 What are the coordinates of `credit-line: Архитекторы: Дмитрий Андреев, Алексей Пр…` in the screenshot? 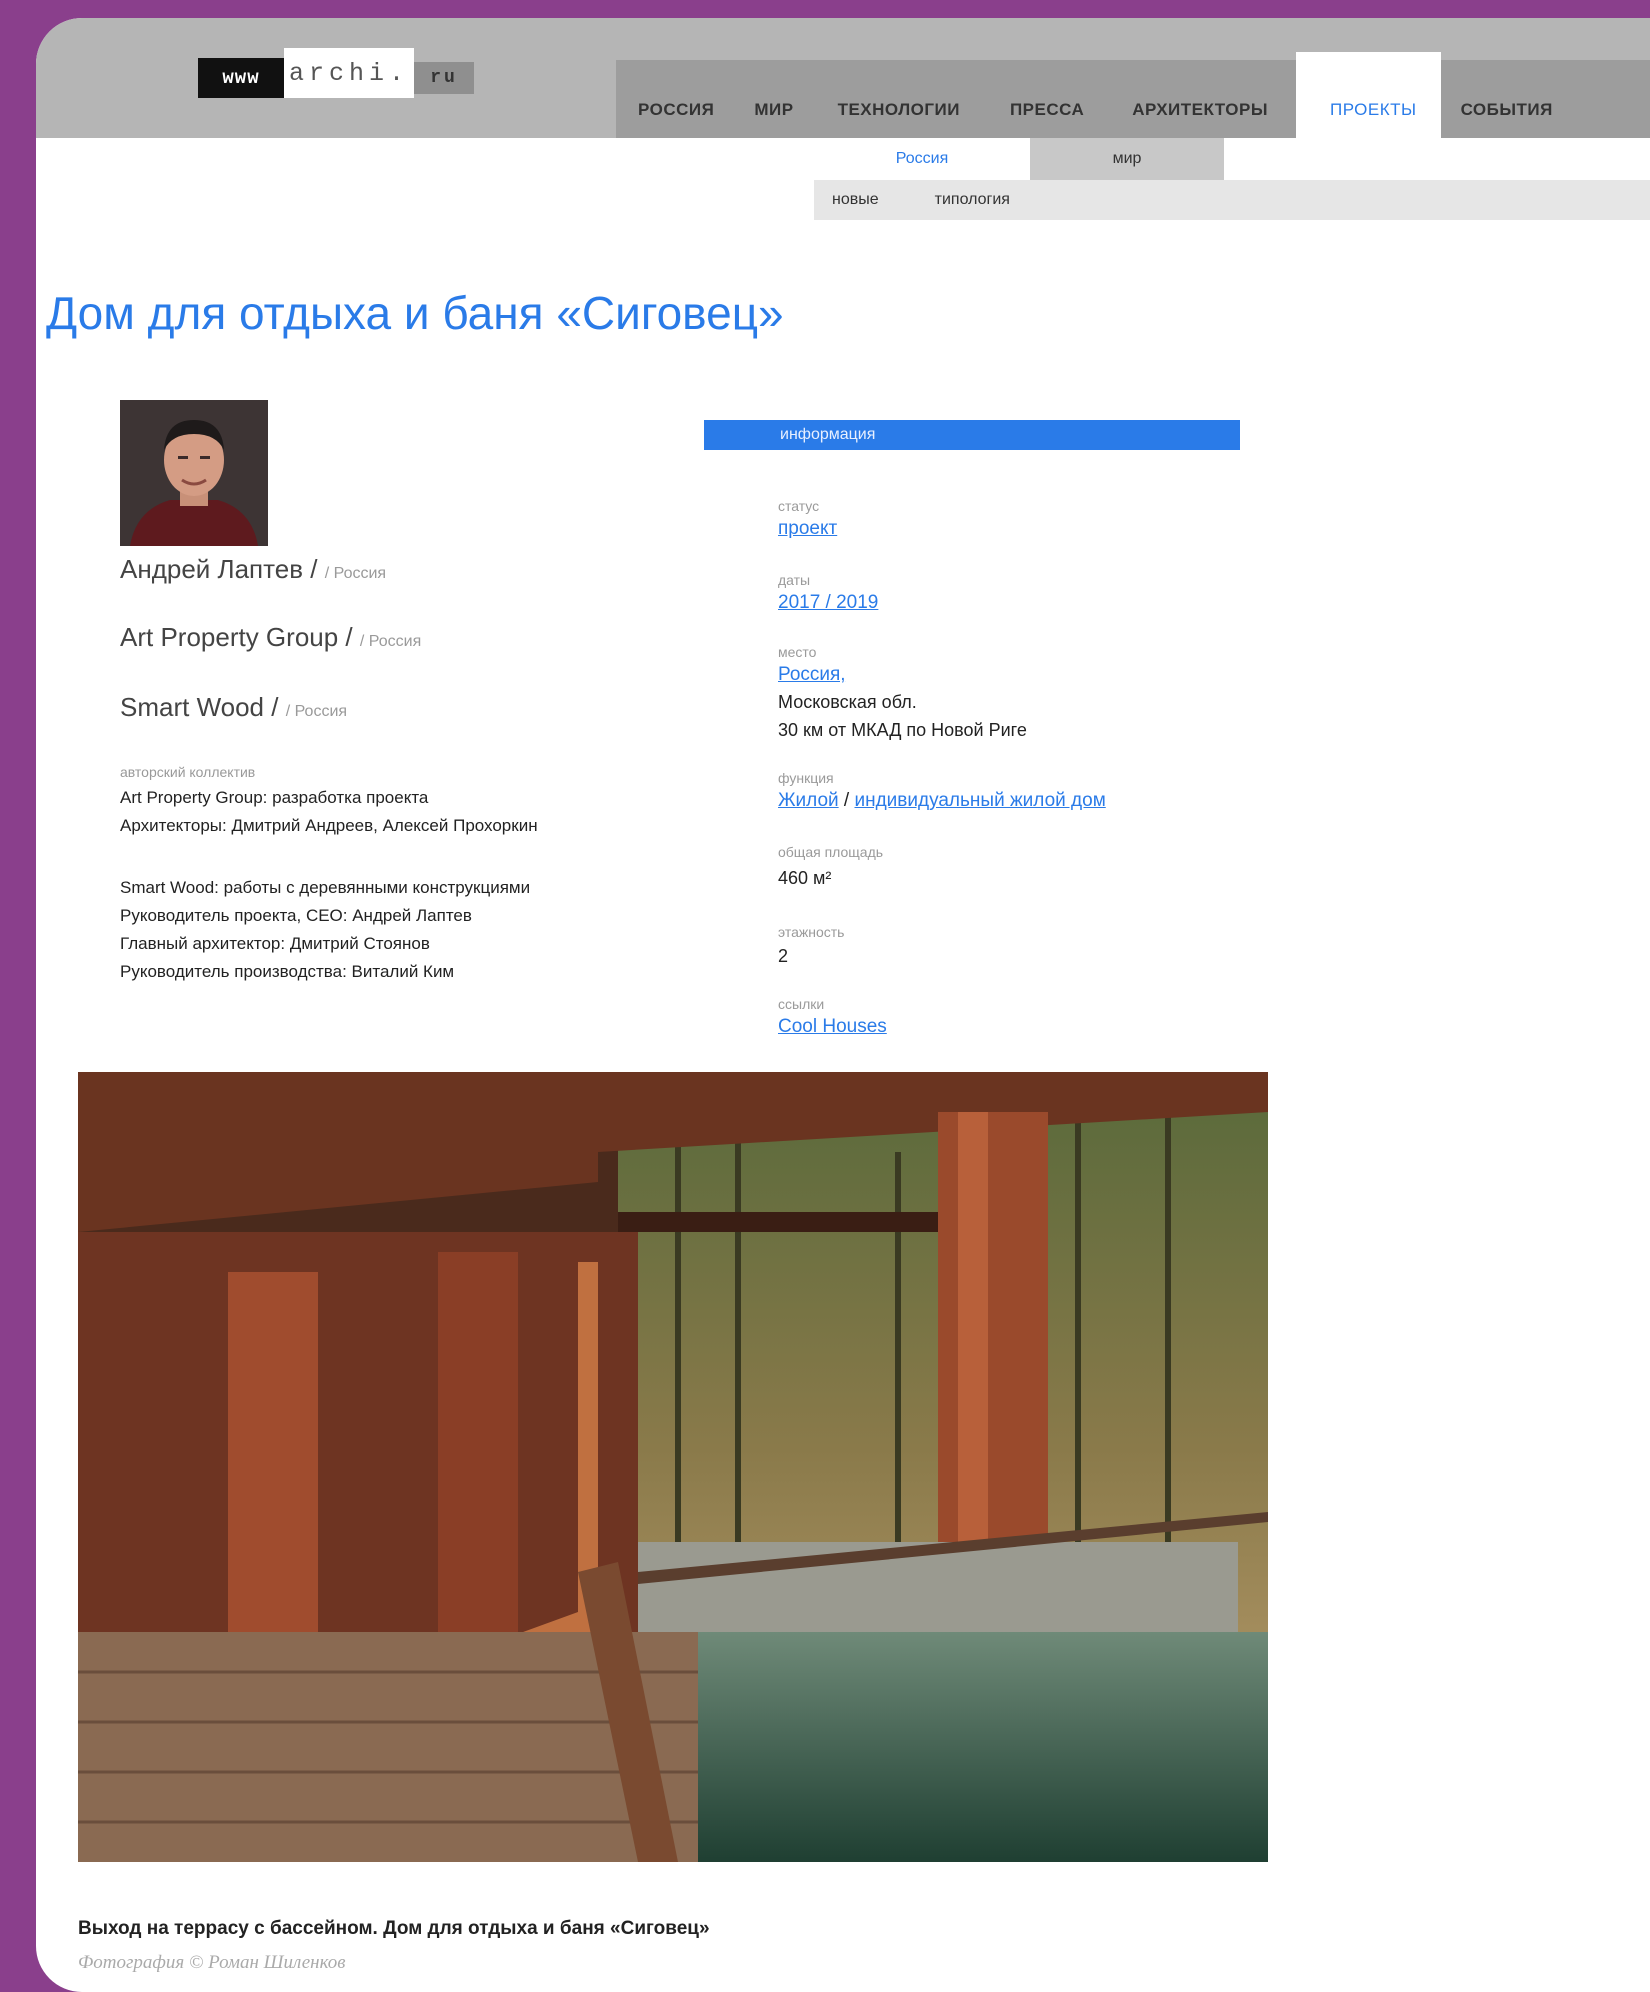 It's located at (329, 825).